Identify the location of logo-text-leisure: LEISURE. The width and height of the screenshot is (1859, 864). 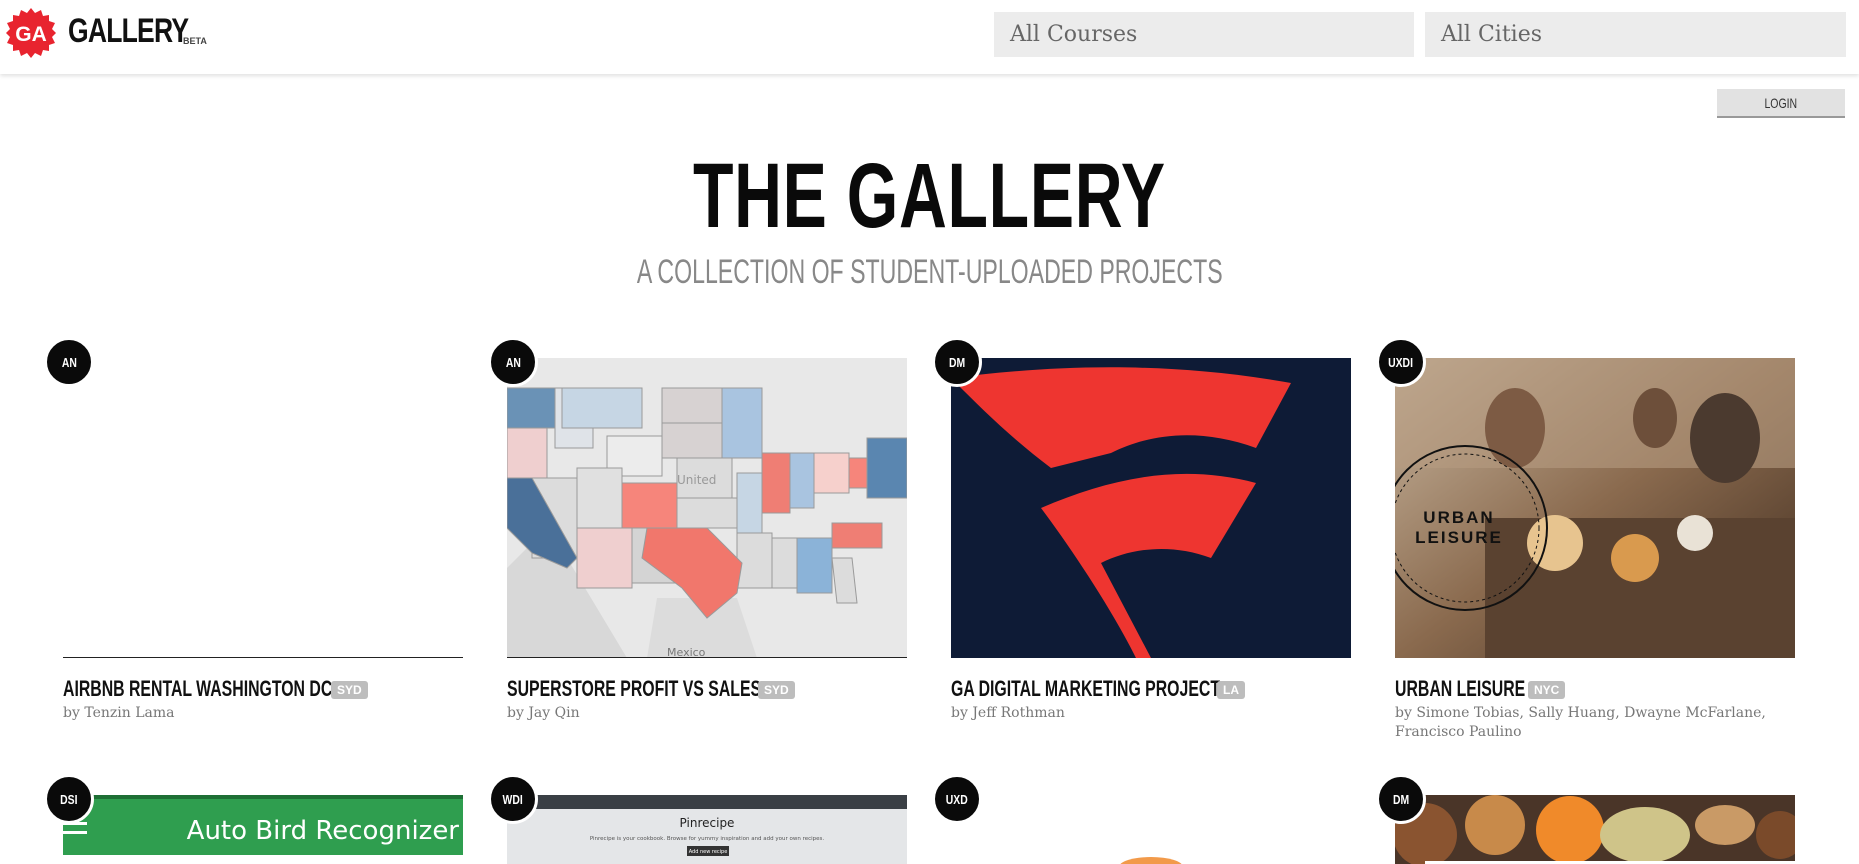
(1459, 537).